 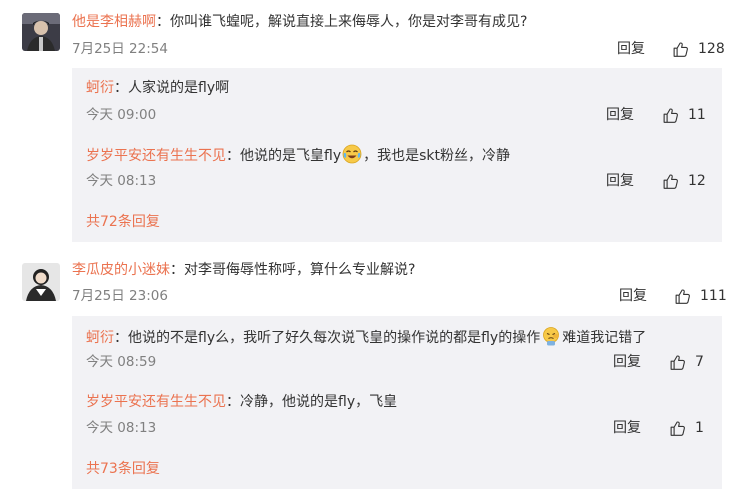 I want to click on crying-laughing-emoji-icon, so click(x=352, y=154).